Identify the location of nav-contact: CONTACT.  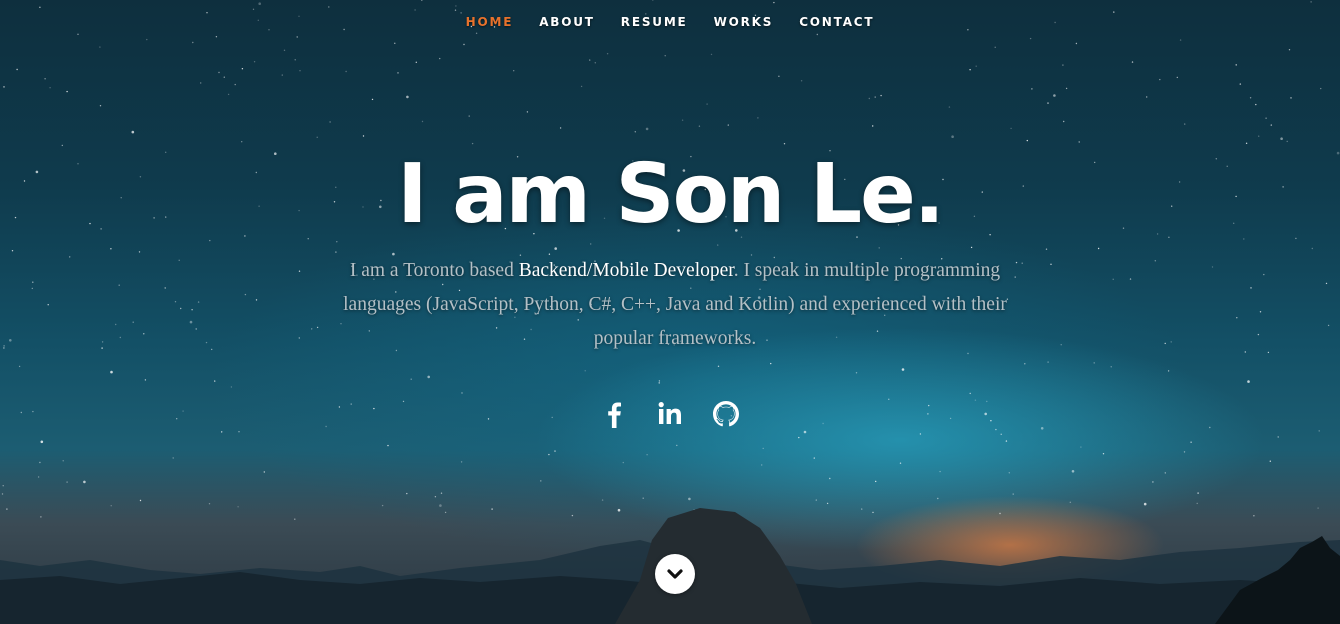
(836, 22).